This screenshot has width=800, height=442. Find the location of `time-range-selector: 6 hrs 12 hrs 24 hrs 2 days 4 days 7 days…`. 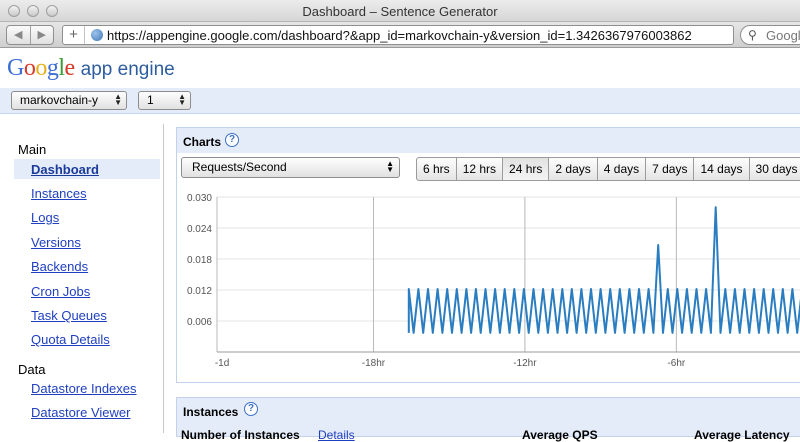

time-range-selector: 6 hrs 12 hrs 24 hrs 2 days 4 days 7 days… is located at coordinates (608, 169).